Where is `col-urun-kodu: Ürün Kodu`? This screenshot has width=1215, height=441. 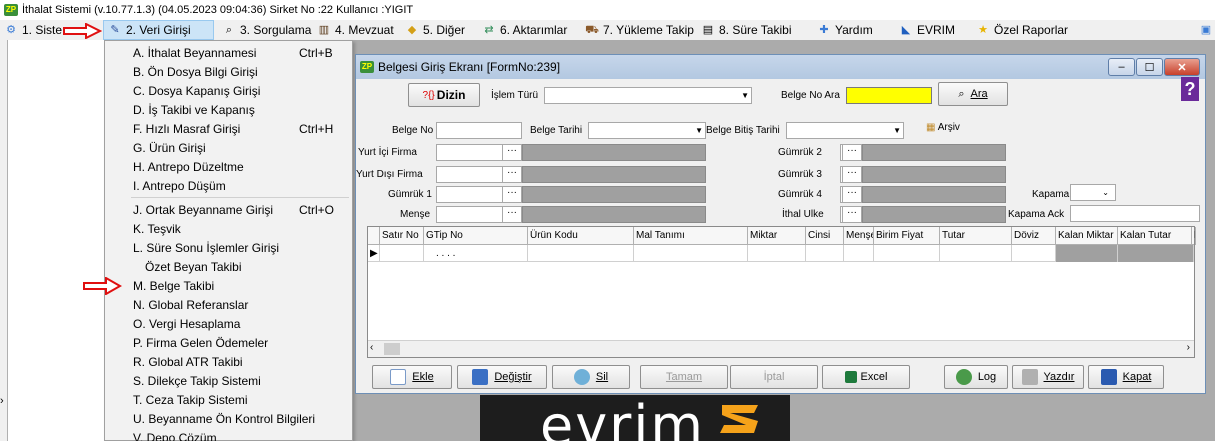 col-urun-kodu: Ürün Kodu is located at coordinates (581, 236).